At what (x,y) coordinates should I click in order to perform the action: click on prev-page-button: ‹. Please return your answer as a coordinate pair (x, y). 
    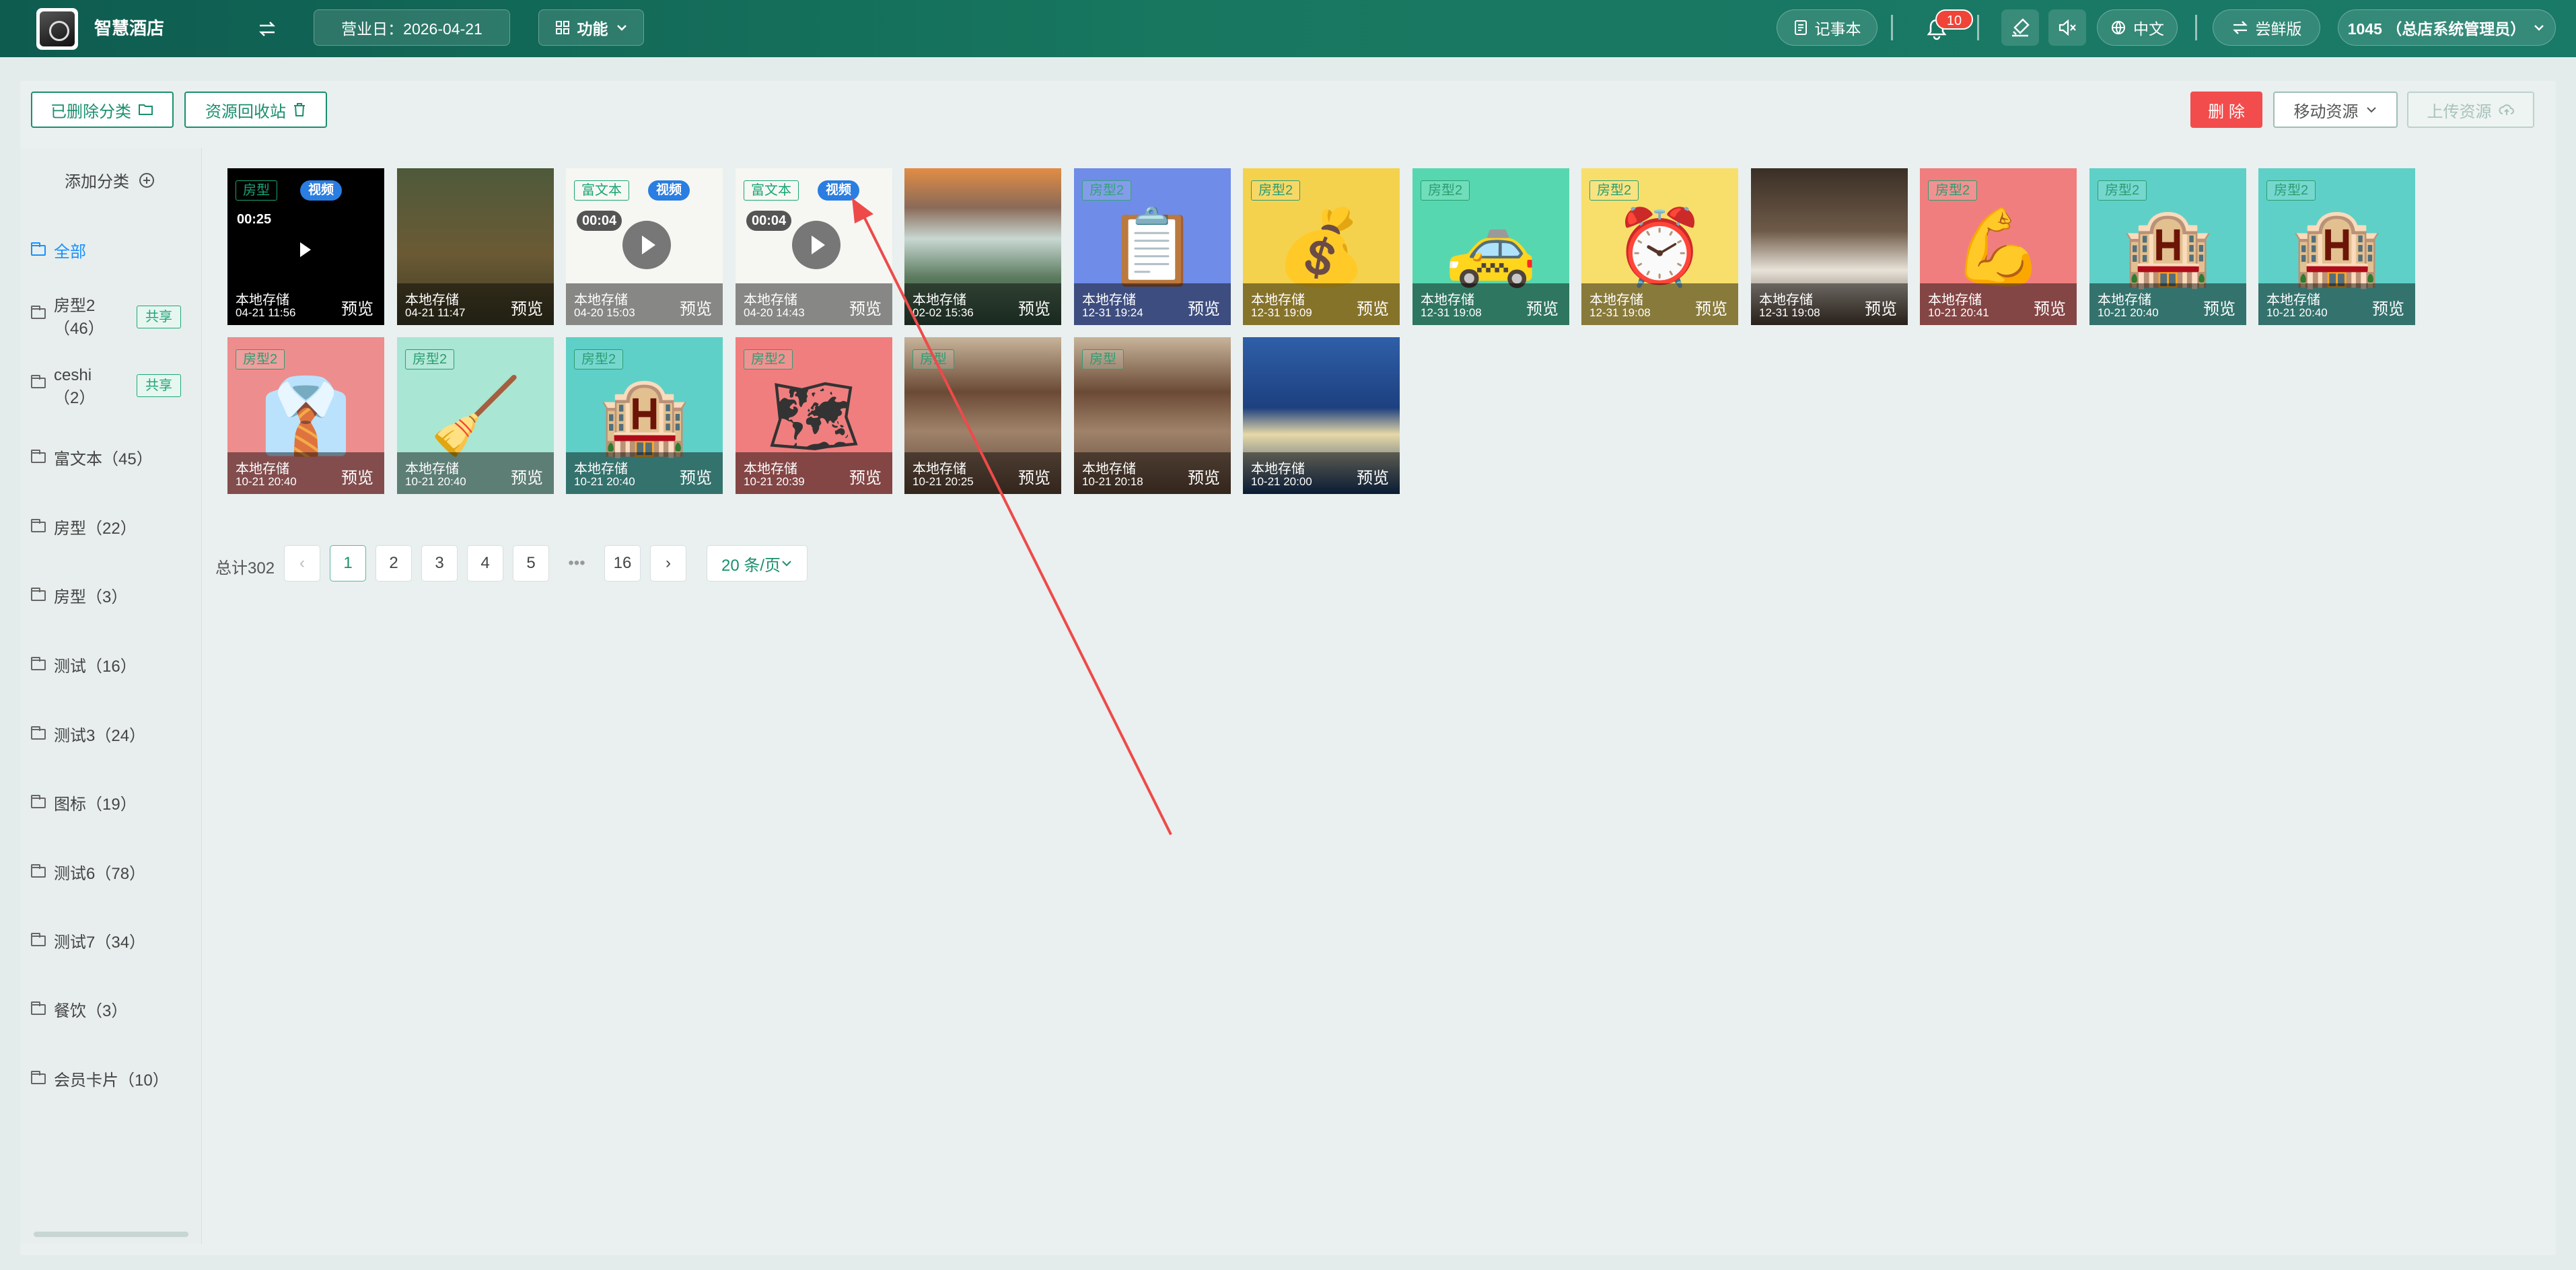
    Looking at the image, I should click on (302, 563).